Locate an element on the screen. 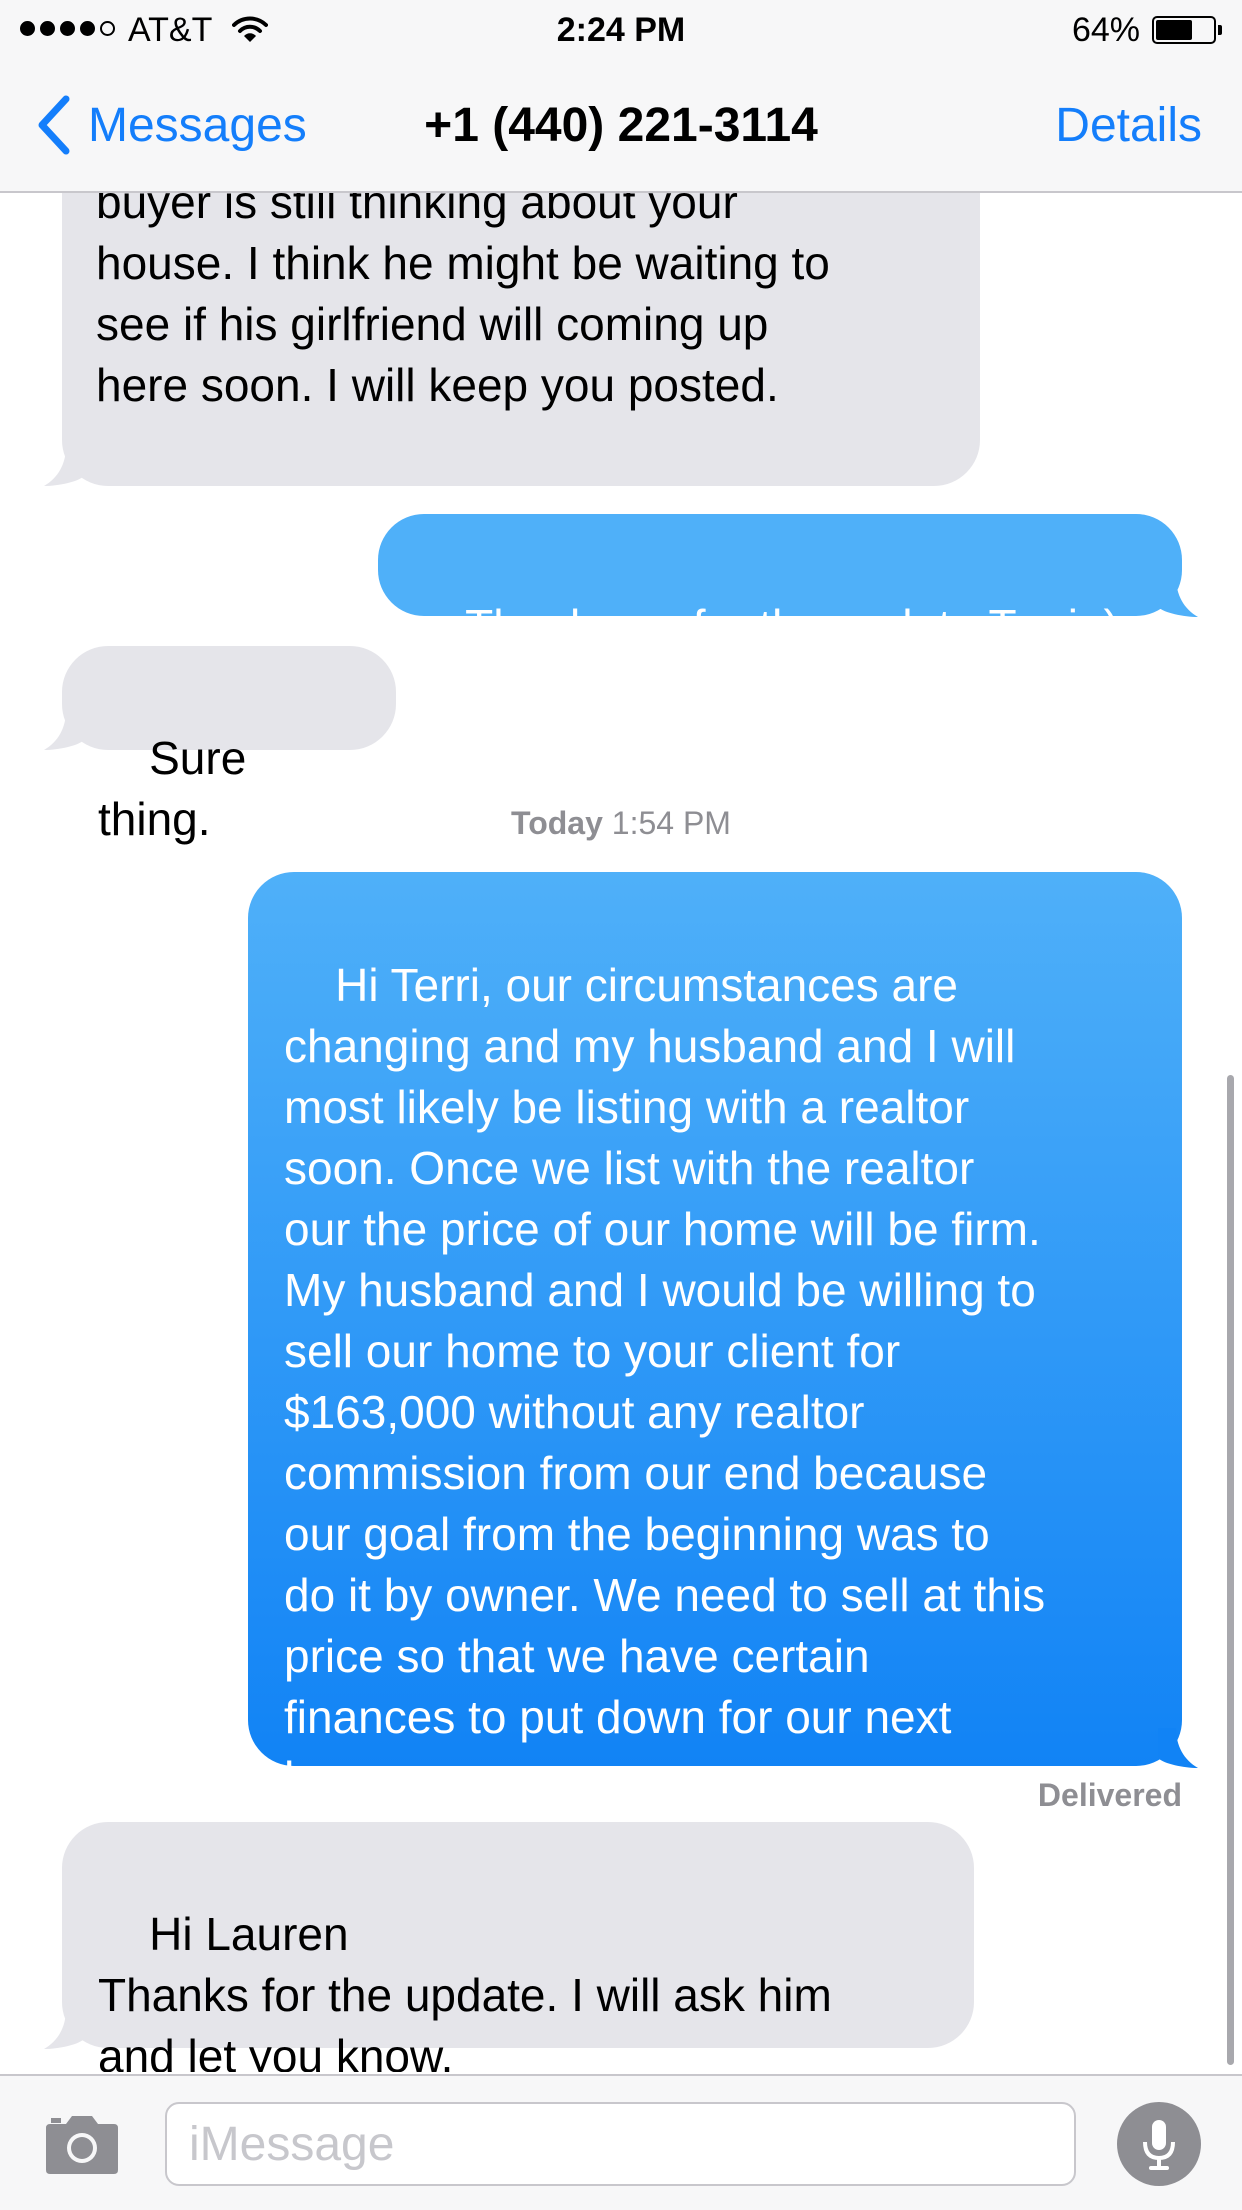 This screenshot has height=2210, width=1242. status-time: 2:24 PM is located at coordinates (621, 30).